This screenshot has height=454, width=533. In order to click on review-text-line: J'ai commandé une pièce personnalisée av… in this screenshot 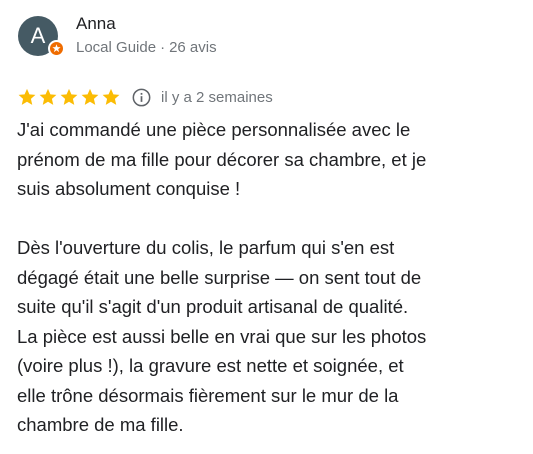, I will do `click(214, 129)`.